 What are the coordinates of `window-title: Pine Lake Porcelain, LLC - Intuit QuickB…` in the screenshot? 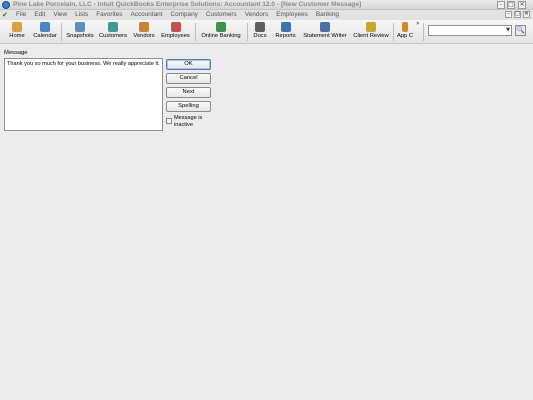 It's located at (187, 4).